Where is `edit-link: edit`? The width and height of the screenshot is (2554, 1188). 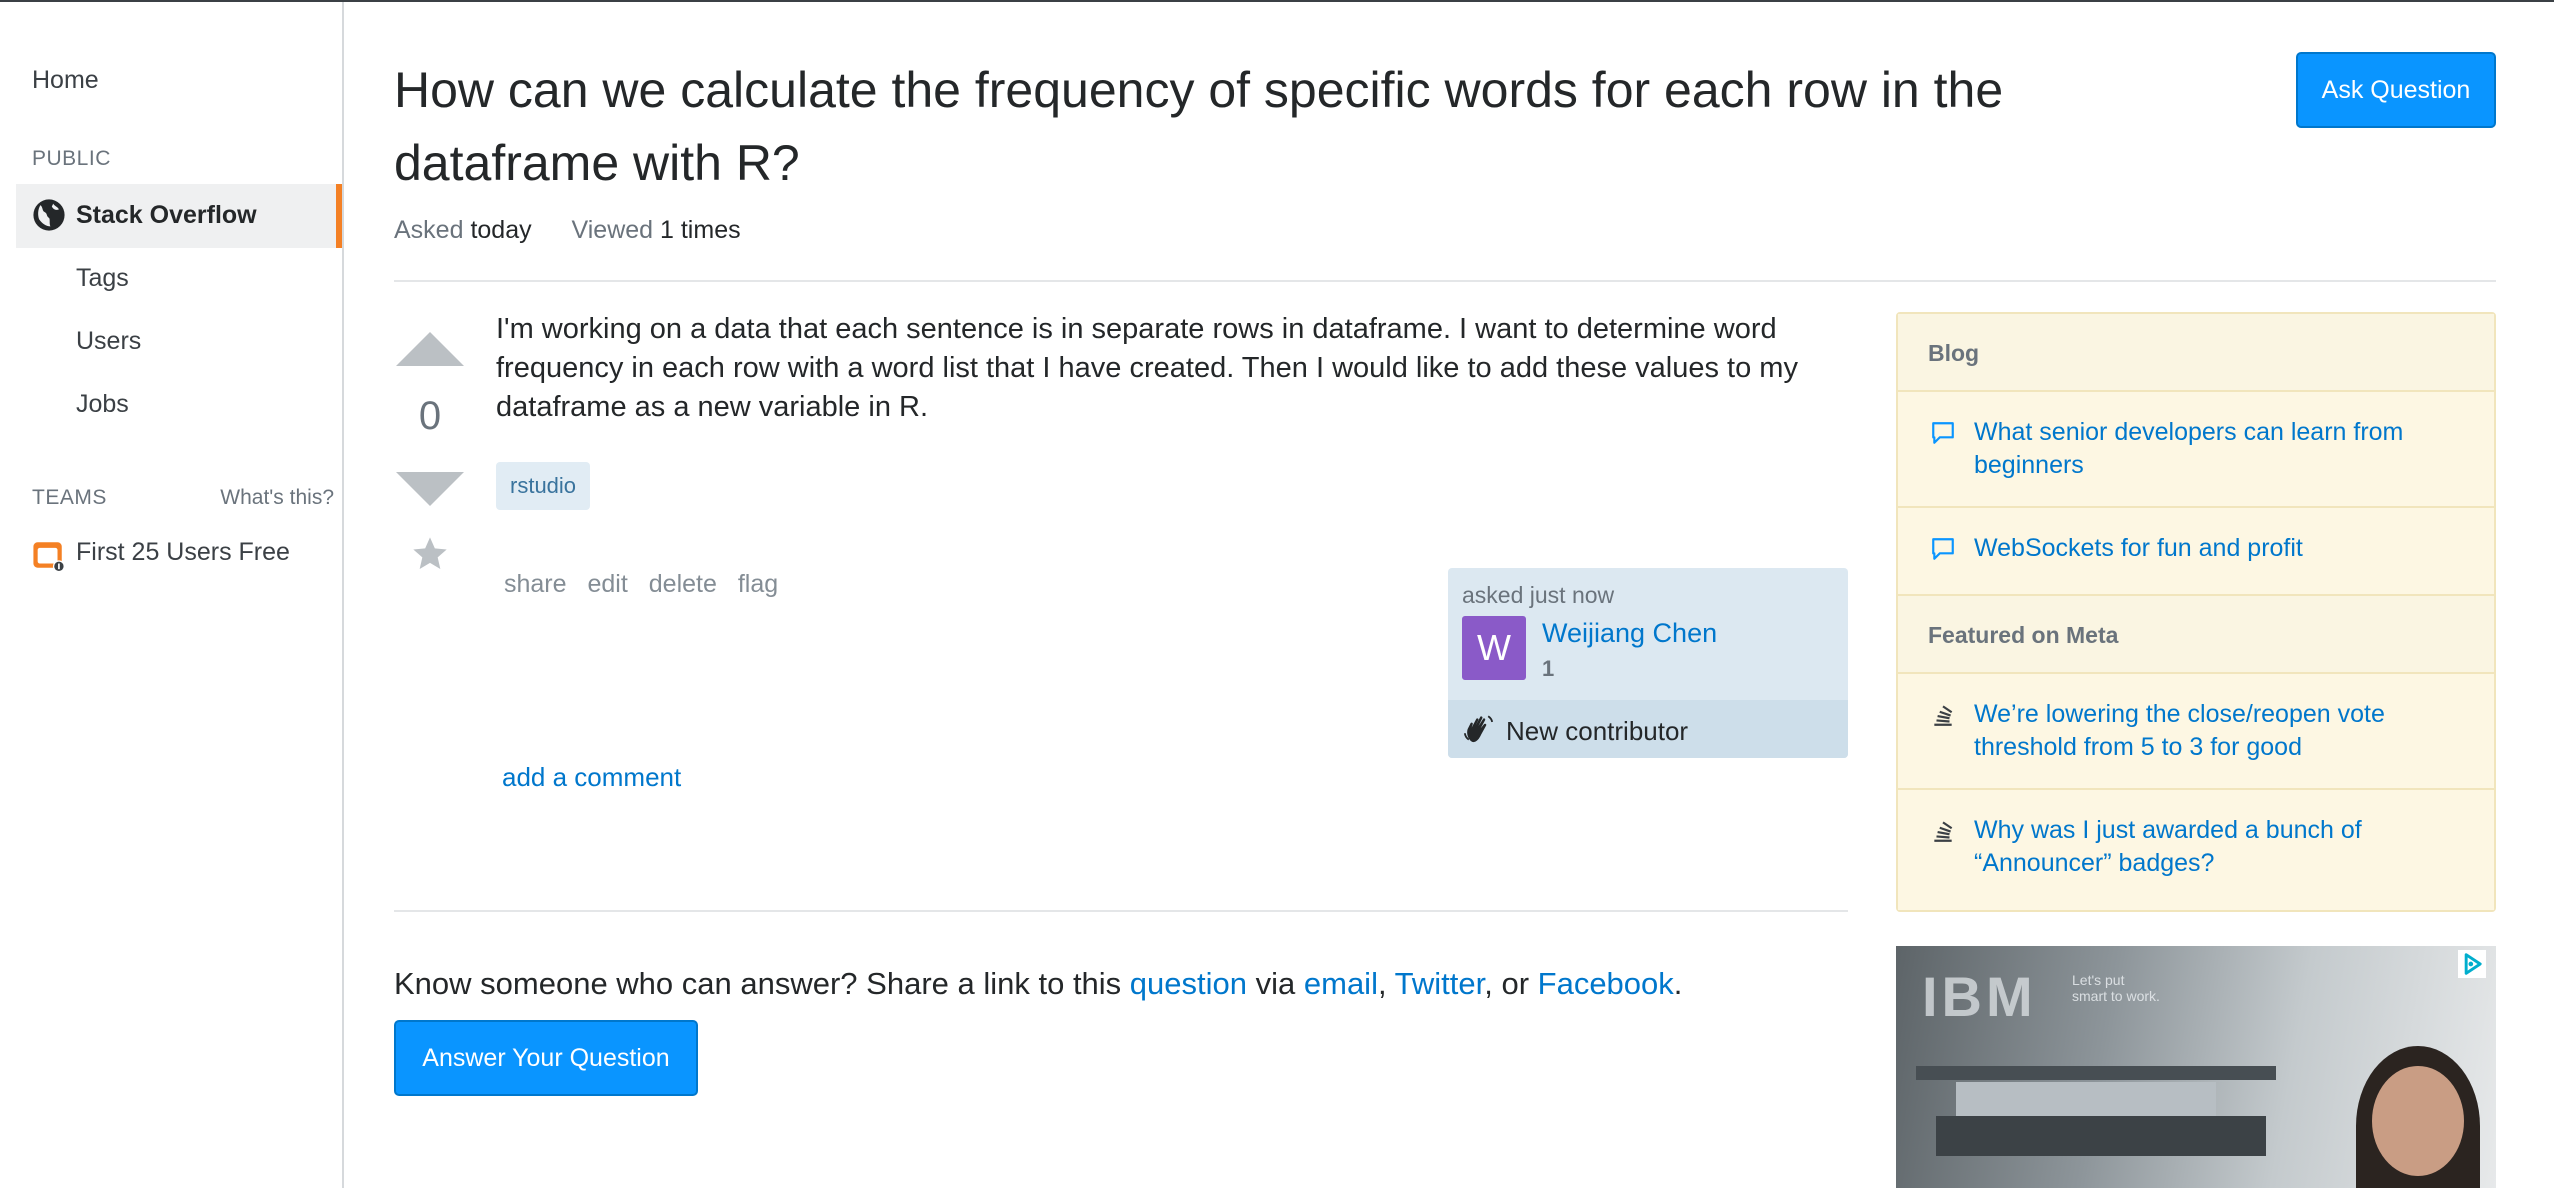 edit-link: edit is located at coordinates (608, 584).